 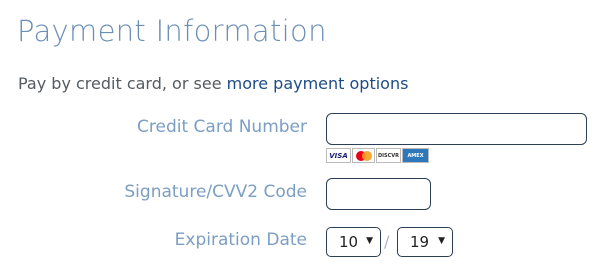 I want to click on expiration-month-value: 10, so click(x=349, y=242).